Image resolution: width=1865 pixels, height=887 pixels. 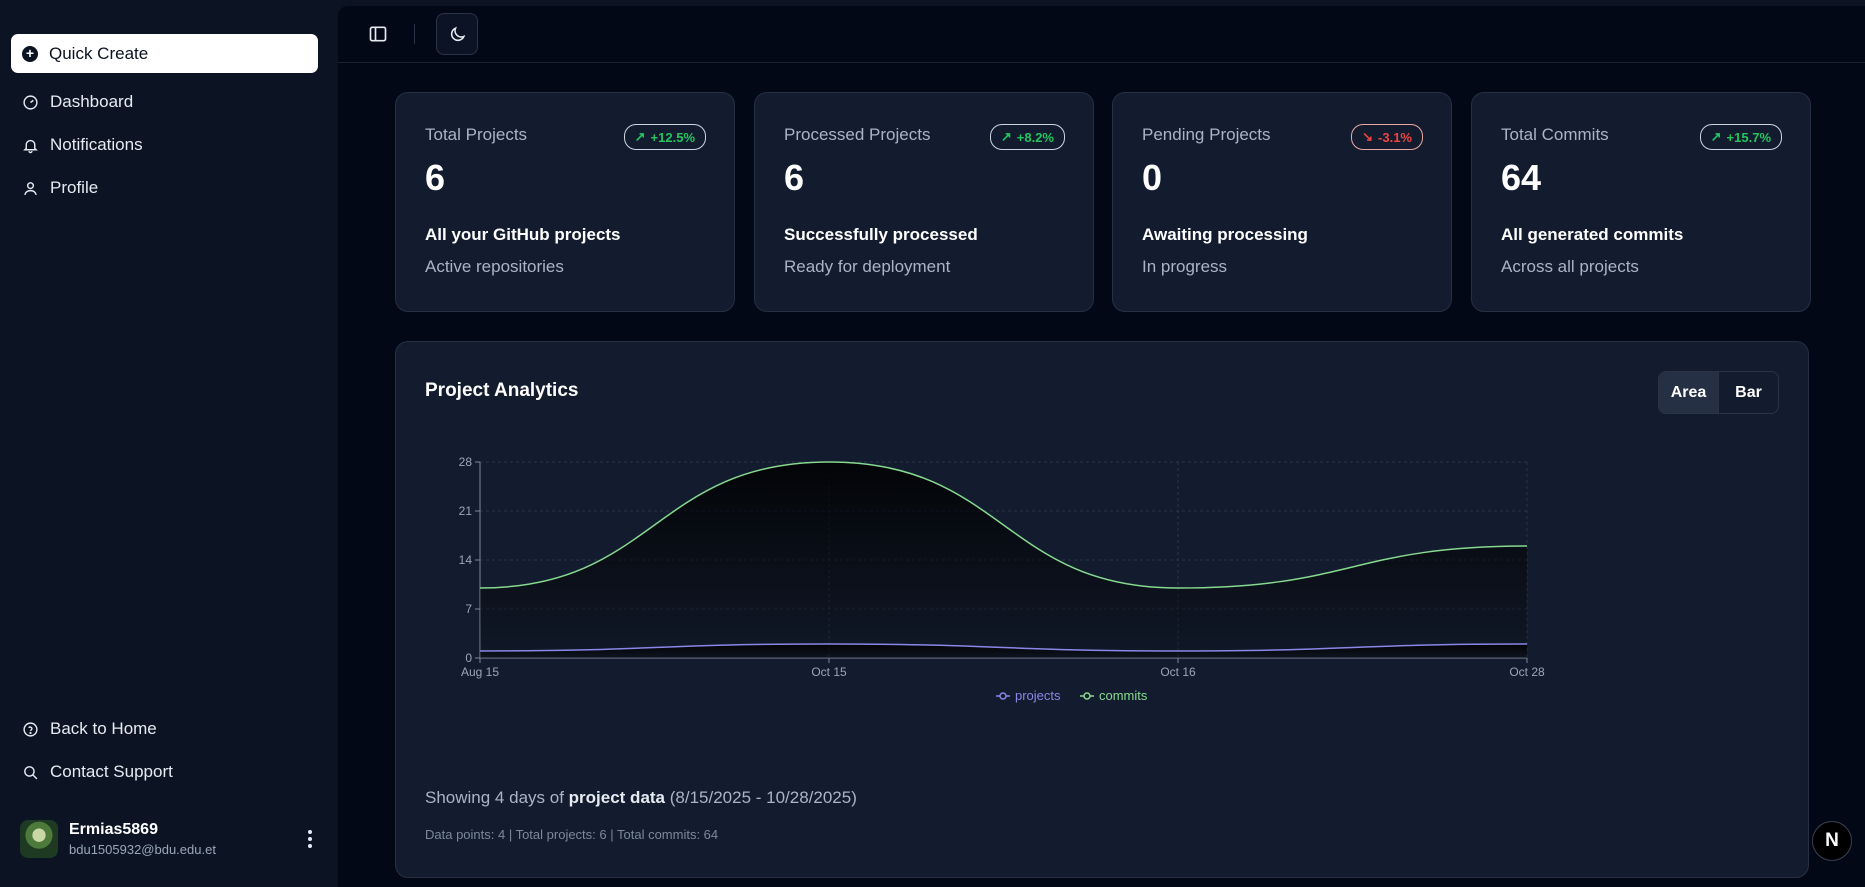 I want to click on moon-icon, so click(x=457, y=33).